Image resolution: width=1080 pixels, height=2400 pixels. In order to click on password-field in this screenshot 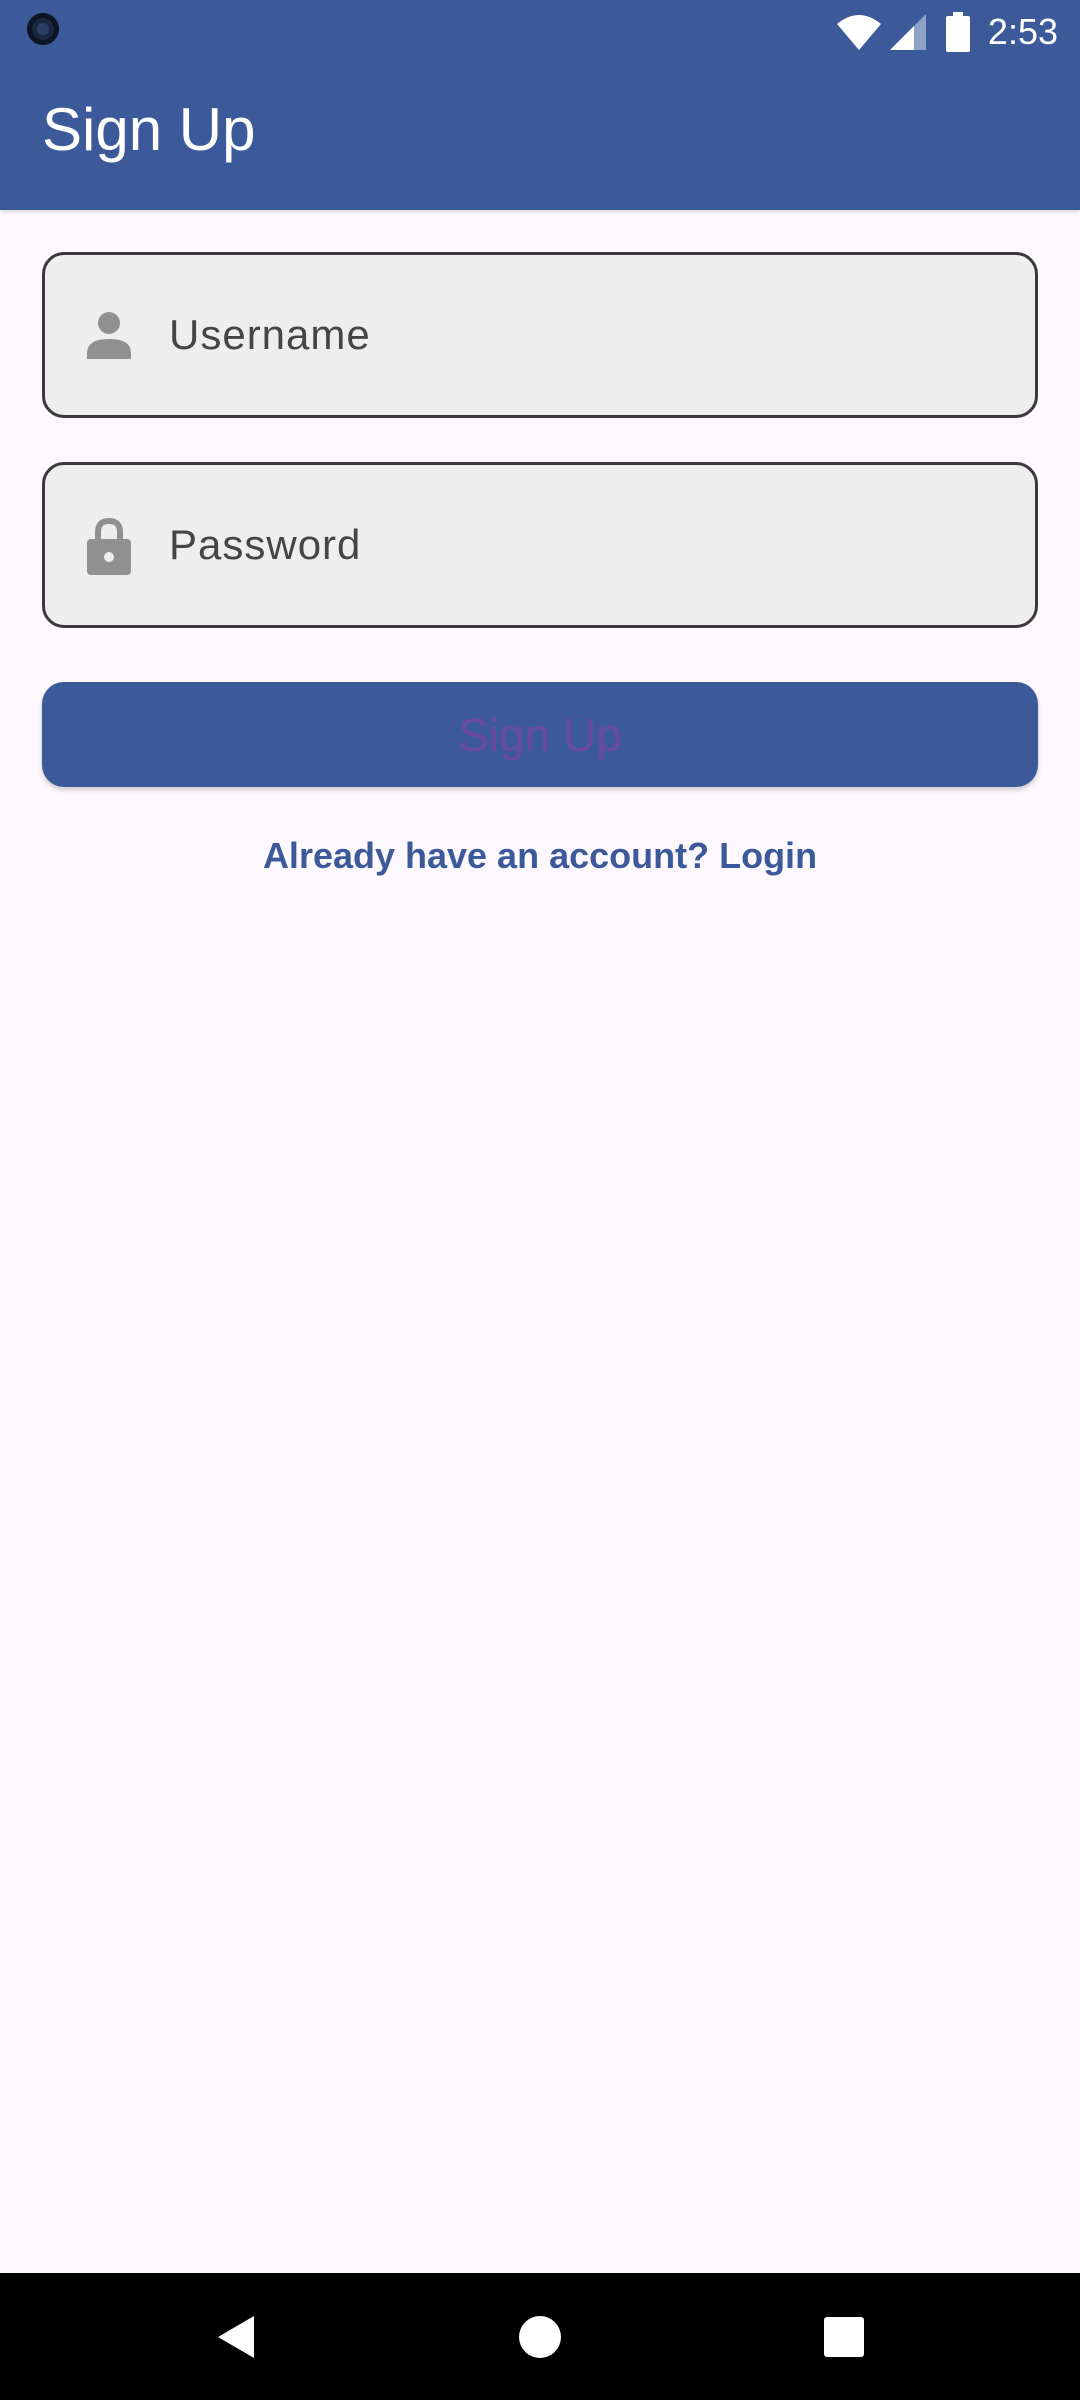, I will do `click(540, 545)`.